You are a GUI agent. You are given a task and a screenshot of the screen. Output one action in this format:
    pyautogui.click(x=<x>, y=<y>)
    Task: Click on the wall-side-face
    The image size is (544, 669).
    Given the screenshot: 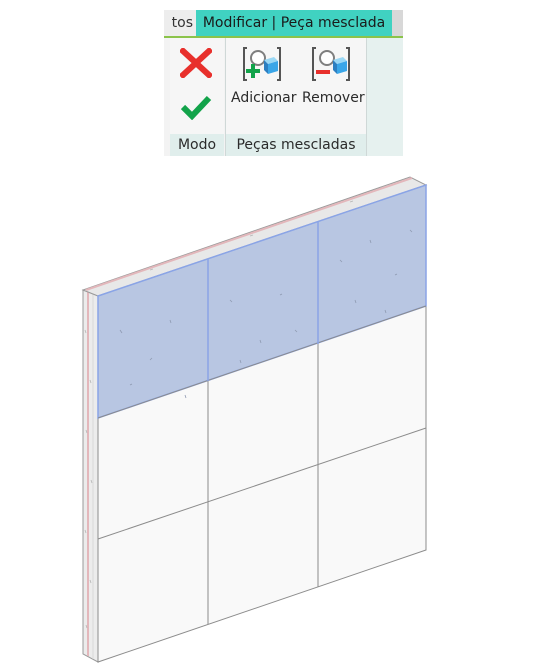 What is the action you would take?
    pyautogui.click(x=90, y=476)
    